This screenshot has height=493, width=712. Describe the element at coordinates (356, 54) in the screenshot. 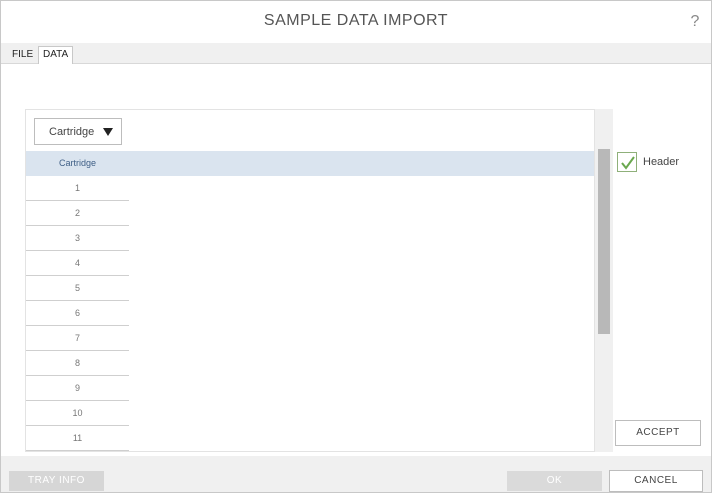

I see `tab-strip: FILE DATA` at that location.